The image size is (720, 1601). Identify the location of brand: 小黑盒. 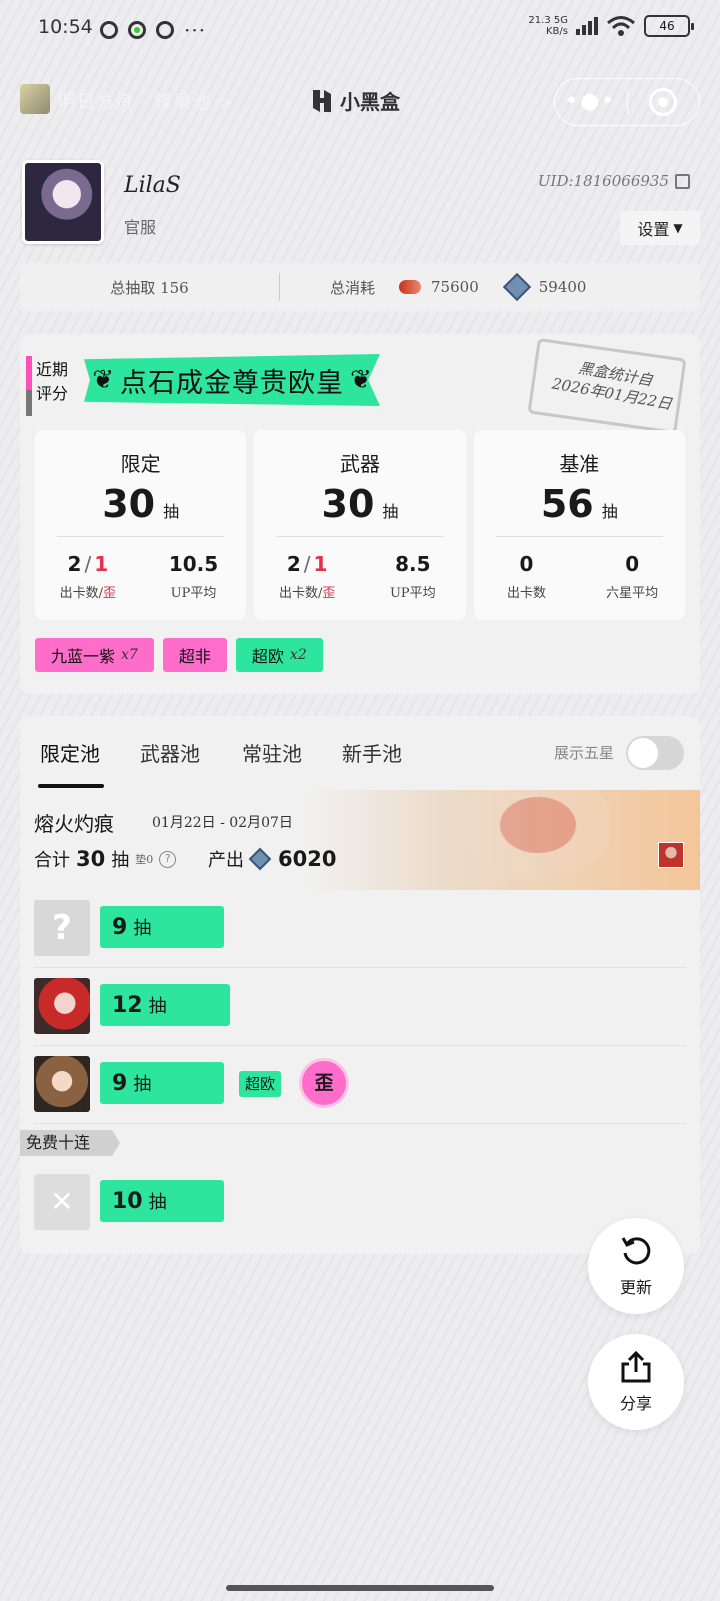
(355, 100).